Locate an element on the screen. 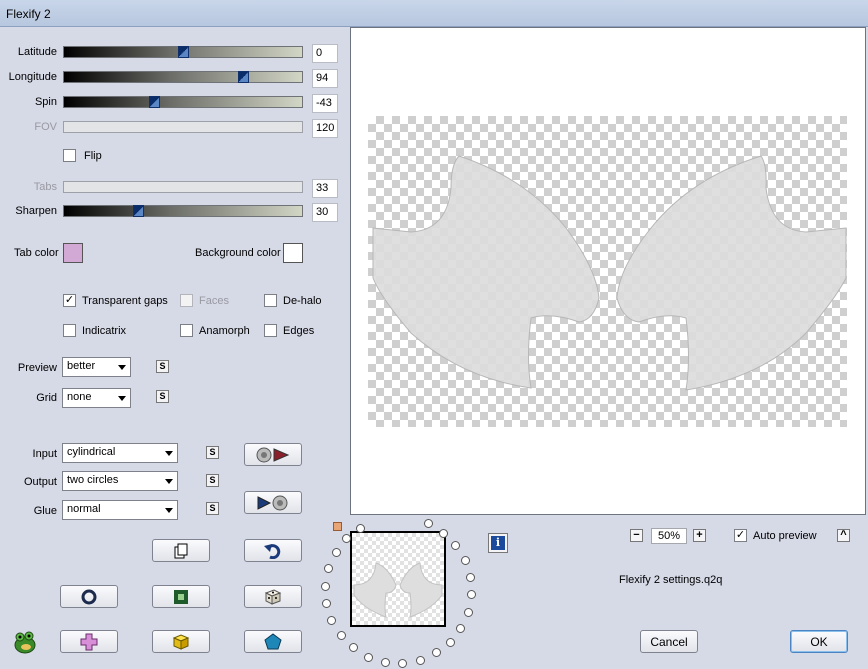  tabs-slider is located at coordinates (183, 187).